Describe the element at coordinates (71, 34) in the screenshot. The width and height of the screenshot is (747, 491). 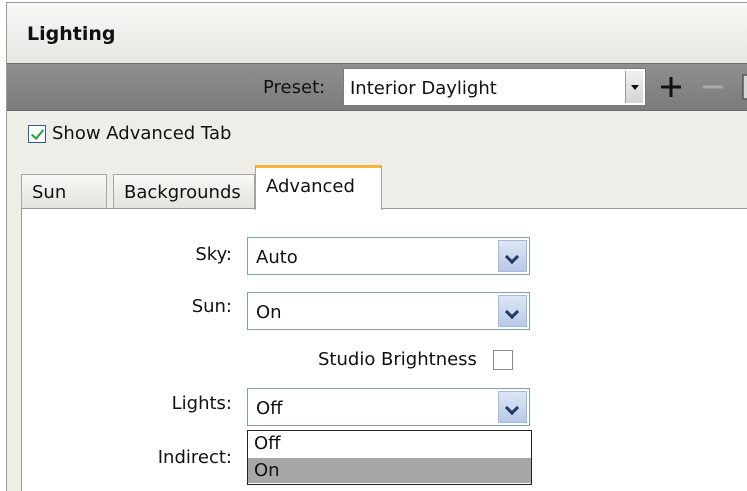
I see `window-title: Lighting` at that location.